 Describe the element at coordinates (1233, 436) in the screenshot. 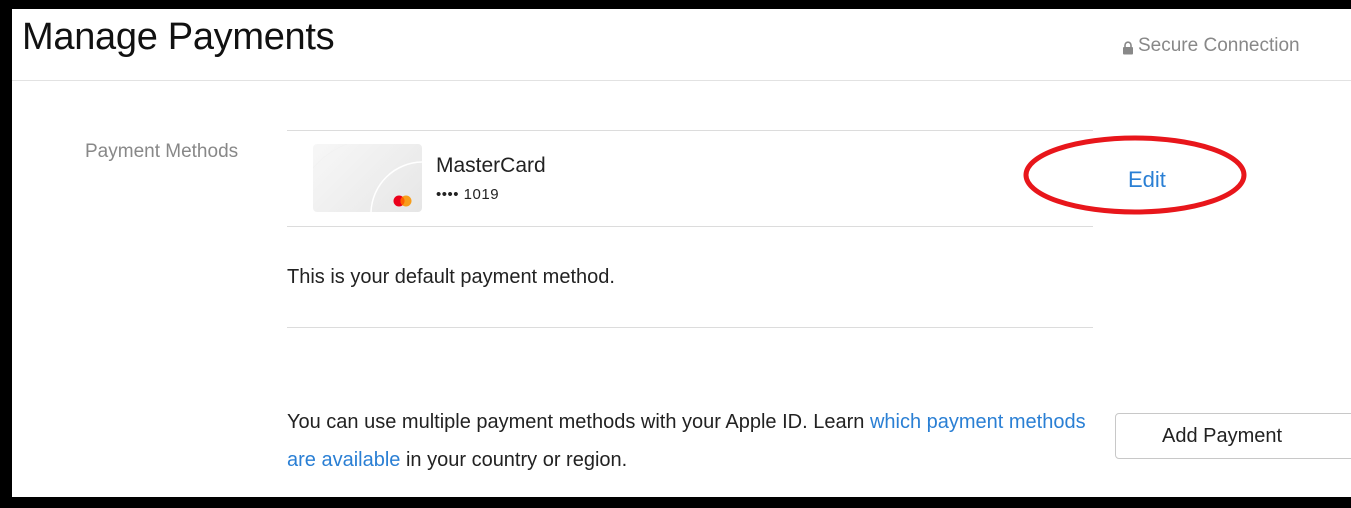

I see `add-payment-button: Add Payment` at that location.